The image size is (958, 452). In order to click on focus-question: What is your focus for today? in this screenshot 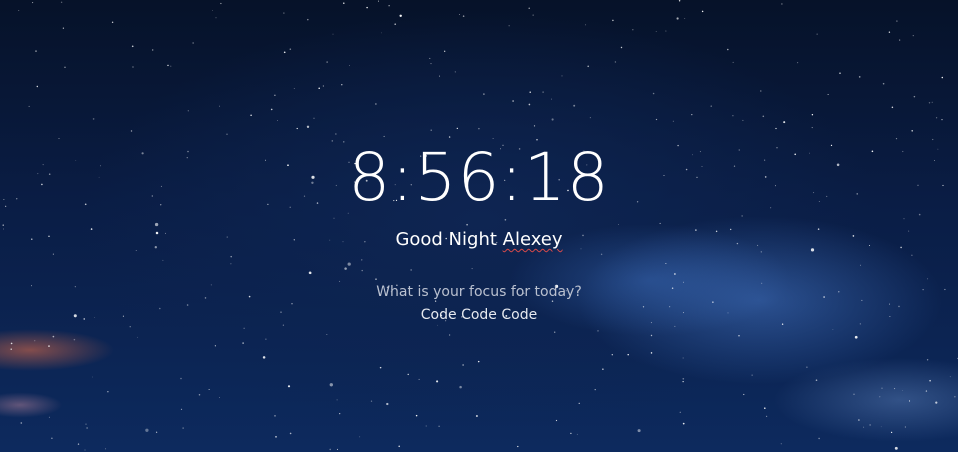, I will do `click(479, 292)`.